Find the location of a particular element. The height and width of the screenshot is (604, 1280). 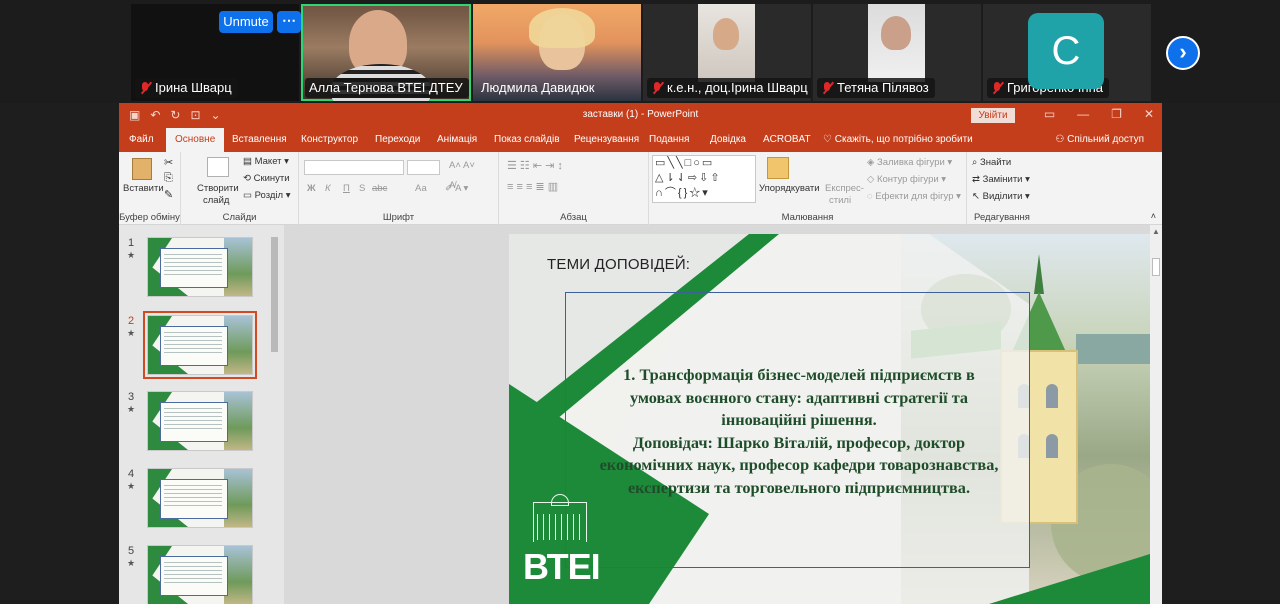

tab-acrobat: ACROBAT is located at coordinates (787, 140).